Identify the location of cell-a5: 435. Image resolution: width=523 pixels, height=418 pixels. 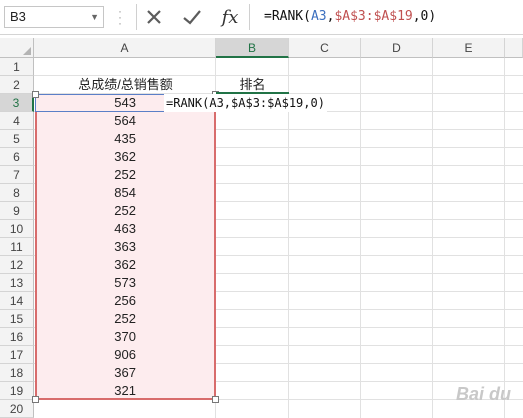
(125, 139).